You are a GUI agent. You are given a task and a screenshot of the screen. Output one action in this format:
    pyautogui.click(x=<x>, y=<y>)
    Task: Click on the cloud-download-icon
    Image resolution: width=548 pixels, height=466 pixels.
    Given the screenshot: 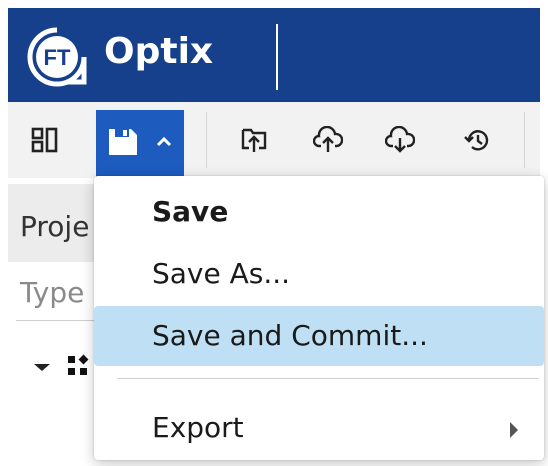 What is the action you would take?
    pyautogui.click(x=400, y=139)
    